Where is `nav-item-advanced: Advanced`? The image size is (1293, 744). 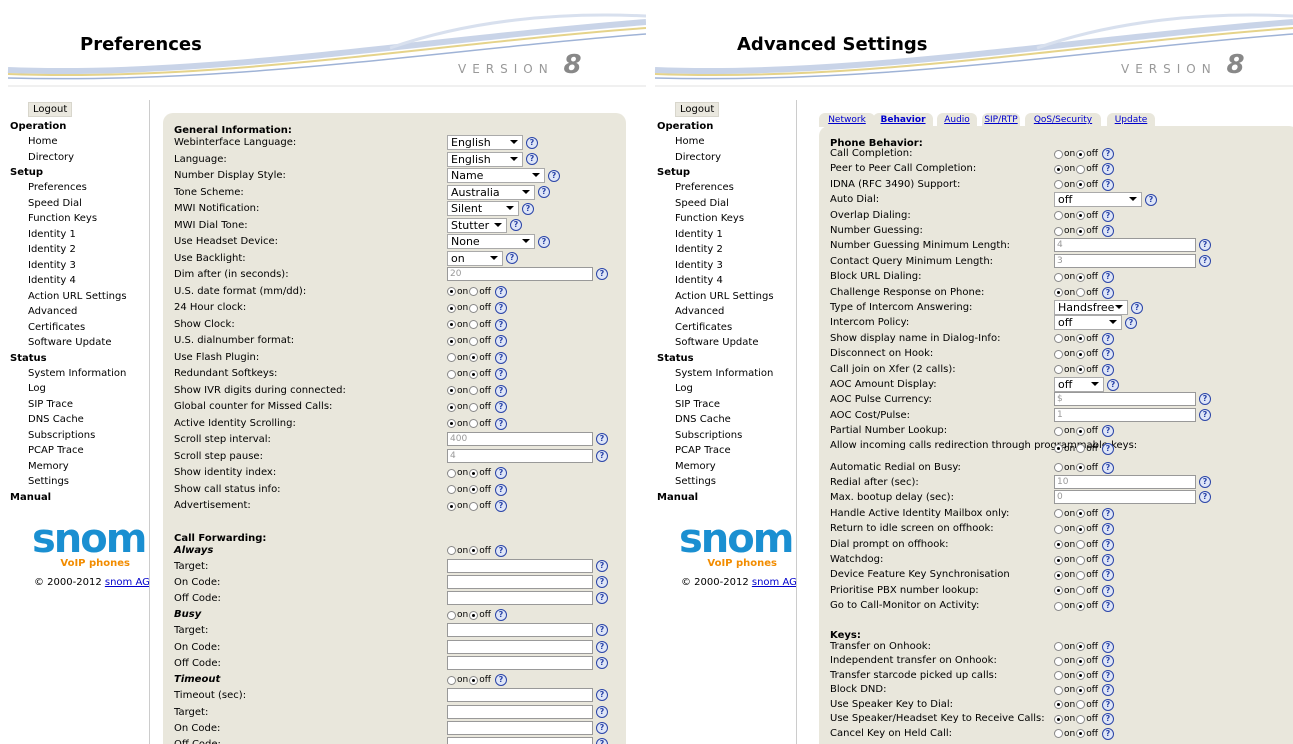
nav-item-advanced: Advanced is located at coordinates (75, 312).